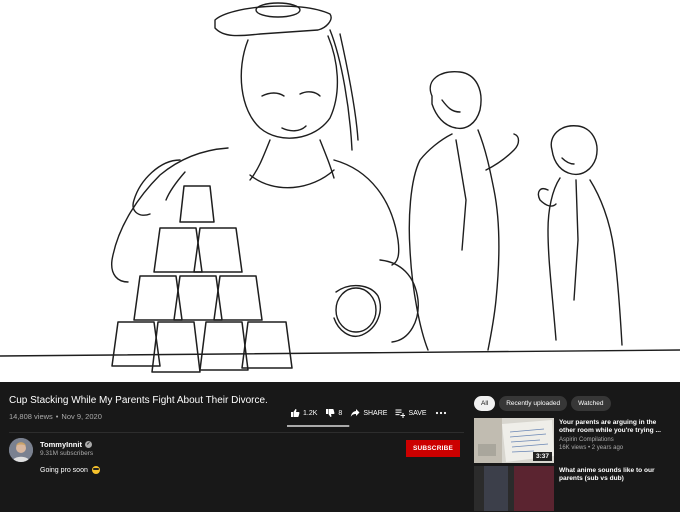 The height and width of the screenshot is (512, 680). I want to click on video-actions: 1.2K 8 SHARE SAVE, so click(374, 413).